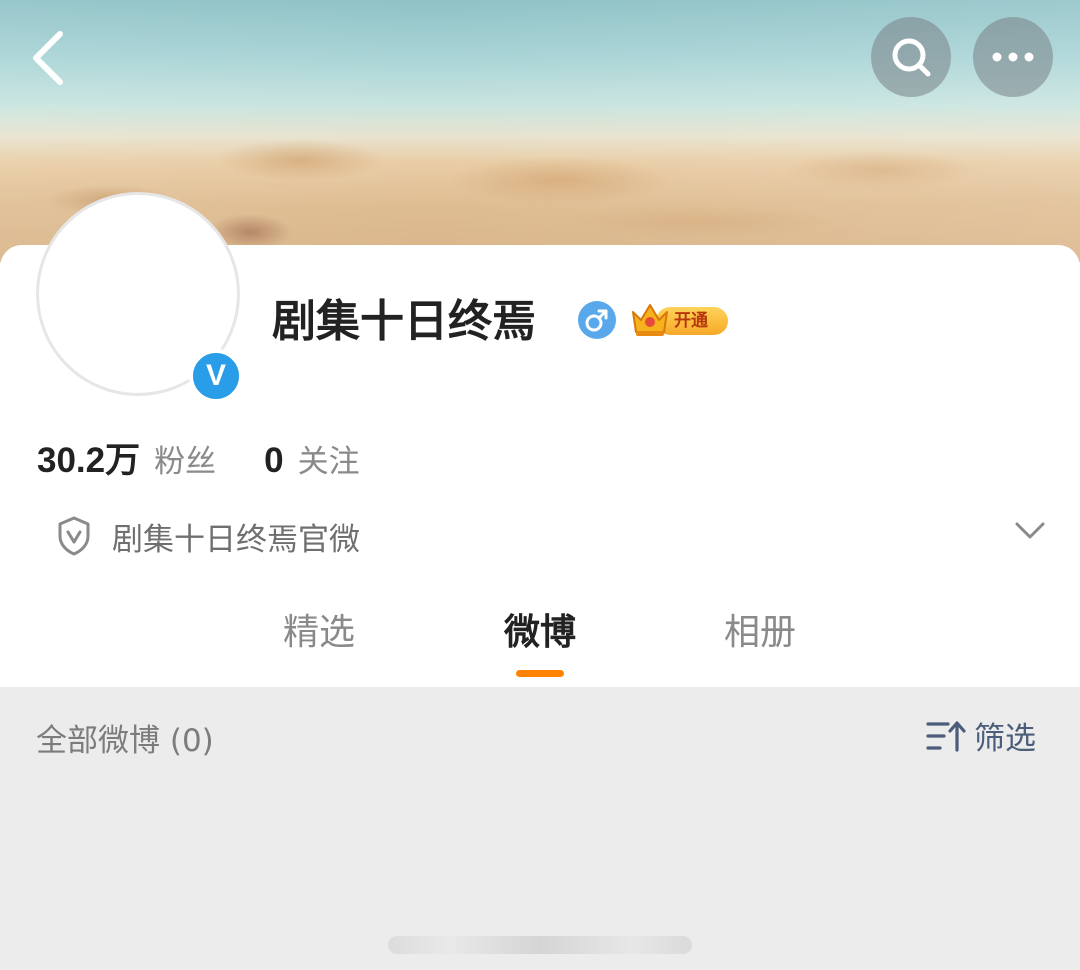 The image size is (1080, 970). What do you see at coordinates (236, 539) in the screenshot?
I see `certification-text: 剧集十日终焉官微` at bounding box center [236, 539].